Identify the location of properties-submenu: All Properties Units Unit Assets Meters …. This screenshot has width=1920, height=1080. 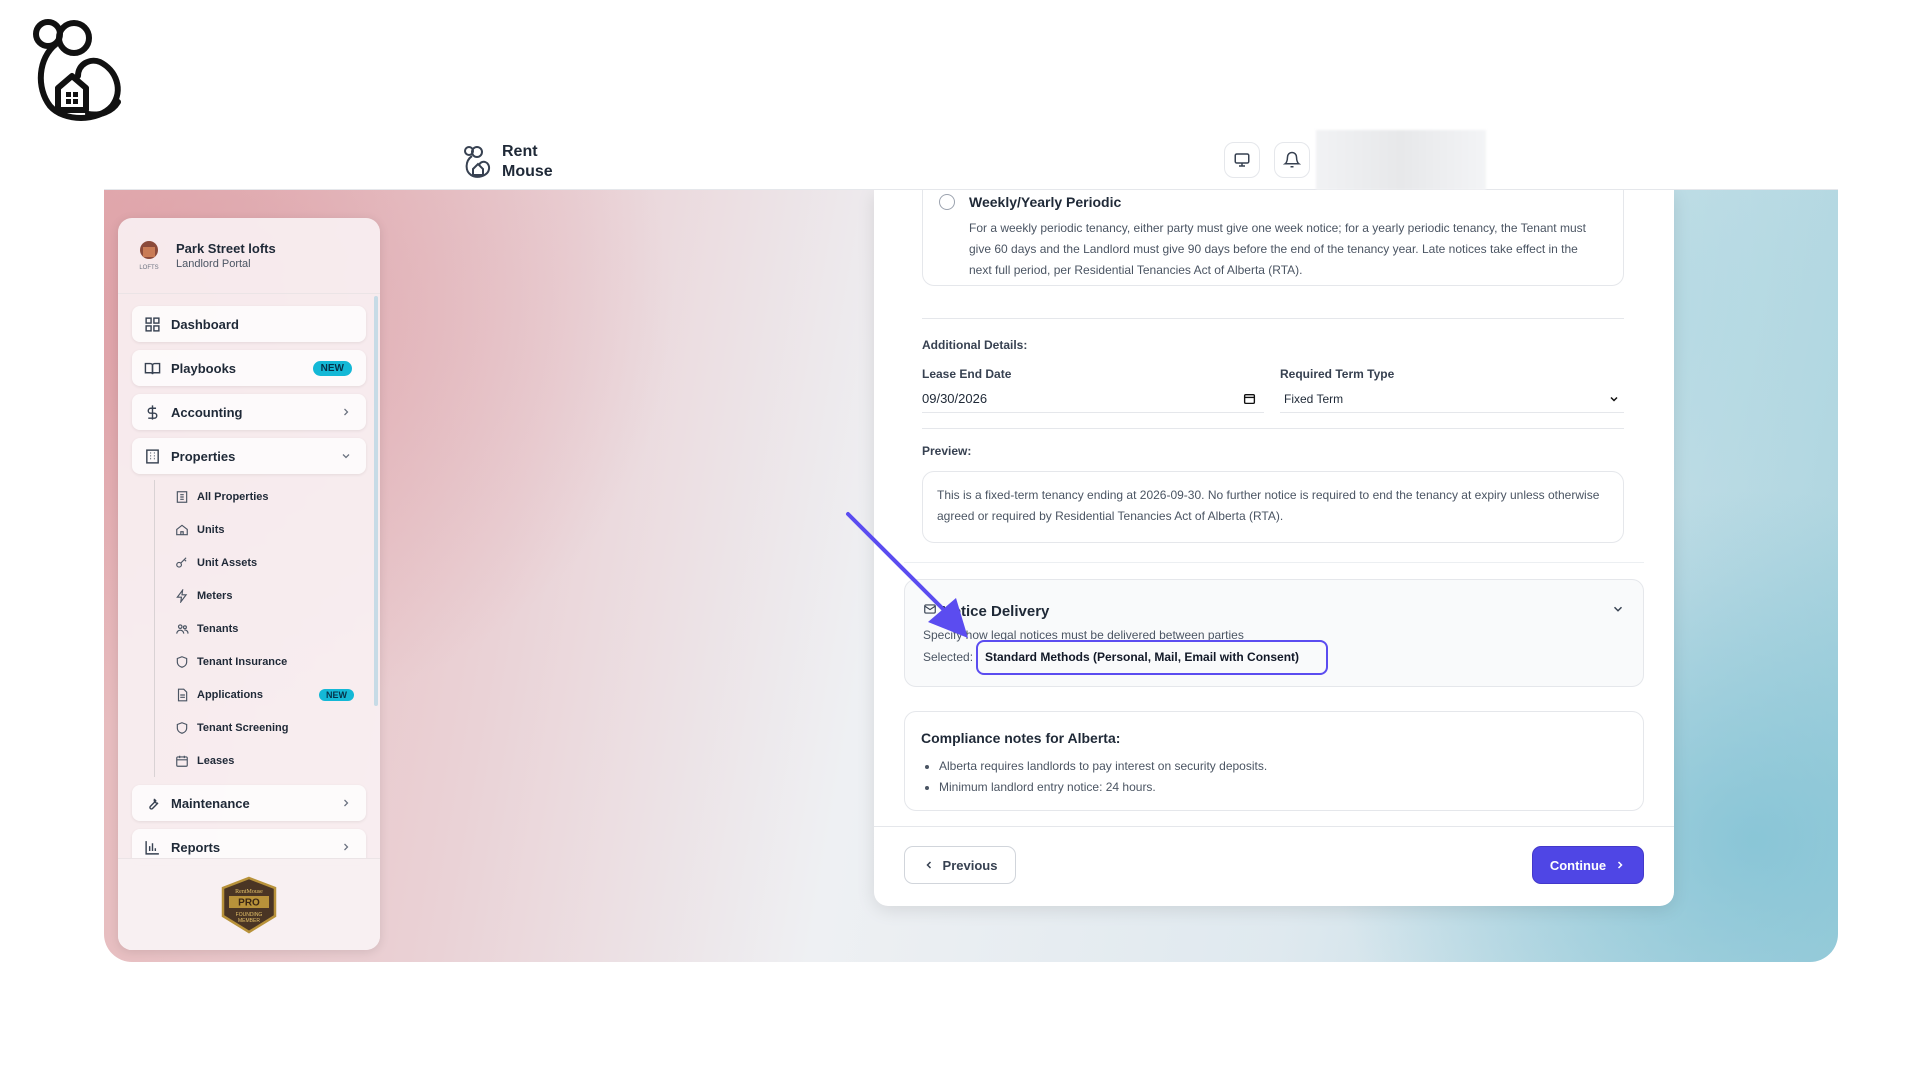
(260, 628).